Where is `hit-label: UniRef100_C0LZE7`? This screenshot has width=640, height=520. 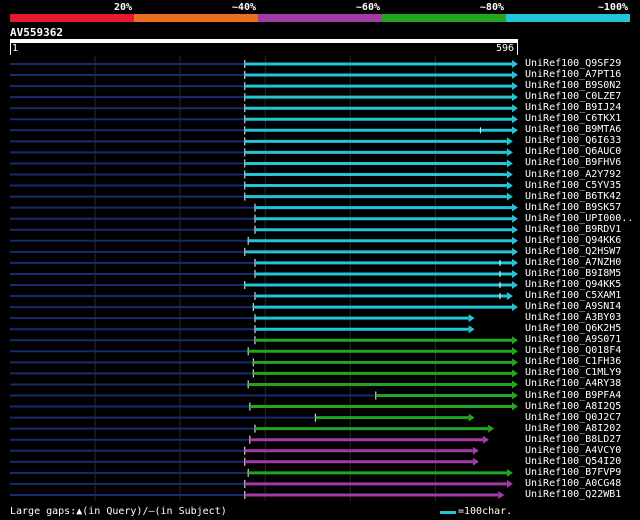 hit-label: UniRef100_C0LZE7 is located at coordinates (573, 96).